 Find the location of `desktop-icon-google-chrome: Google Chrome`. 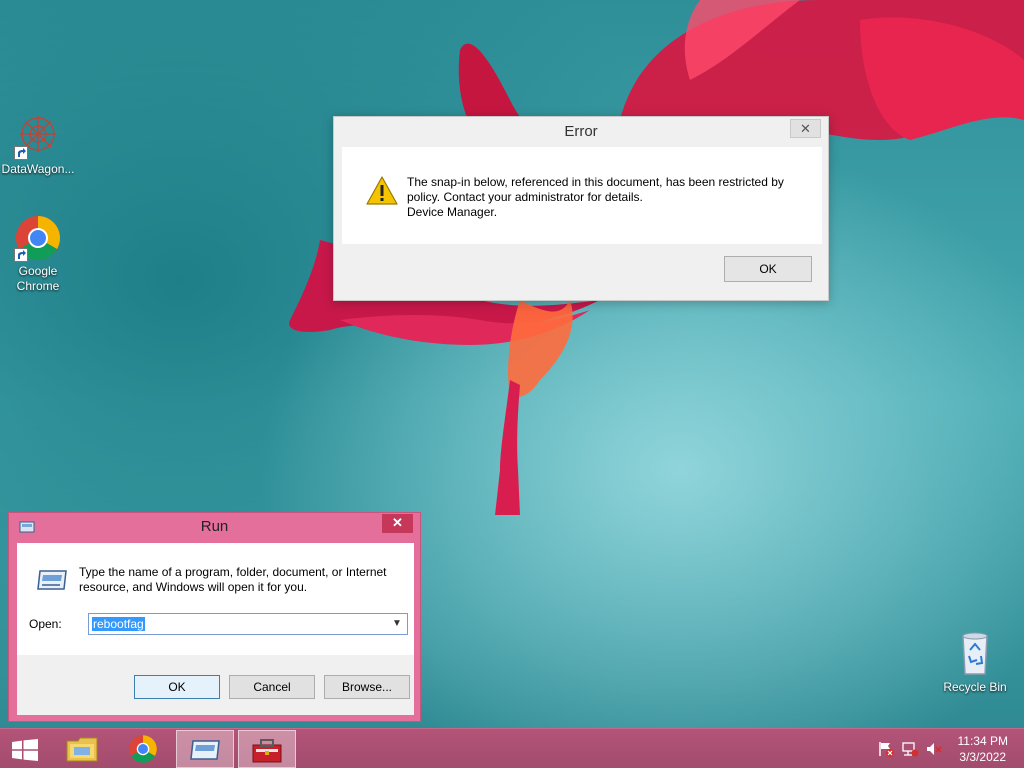

desktop-icon-google-chrome: Google Chrome is located at coordinates (38, 254).